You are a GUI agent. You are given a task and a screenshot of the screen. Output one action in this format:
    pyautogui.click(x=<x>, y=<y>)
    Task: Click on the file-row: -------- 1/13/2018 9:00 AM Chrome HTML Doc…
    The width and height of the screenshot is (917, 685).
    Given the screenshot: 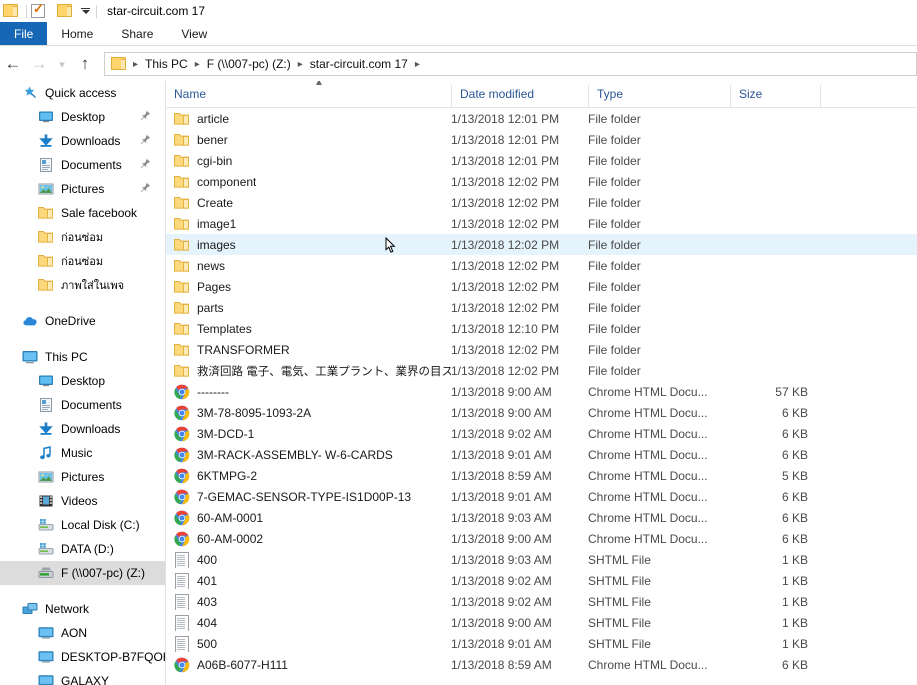 What is the action you would take?
    pyautogui.click(x=541, y=391)
    